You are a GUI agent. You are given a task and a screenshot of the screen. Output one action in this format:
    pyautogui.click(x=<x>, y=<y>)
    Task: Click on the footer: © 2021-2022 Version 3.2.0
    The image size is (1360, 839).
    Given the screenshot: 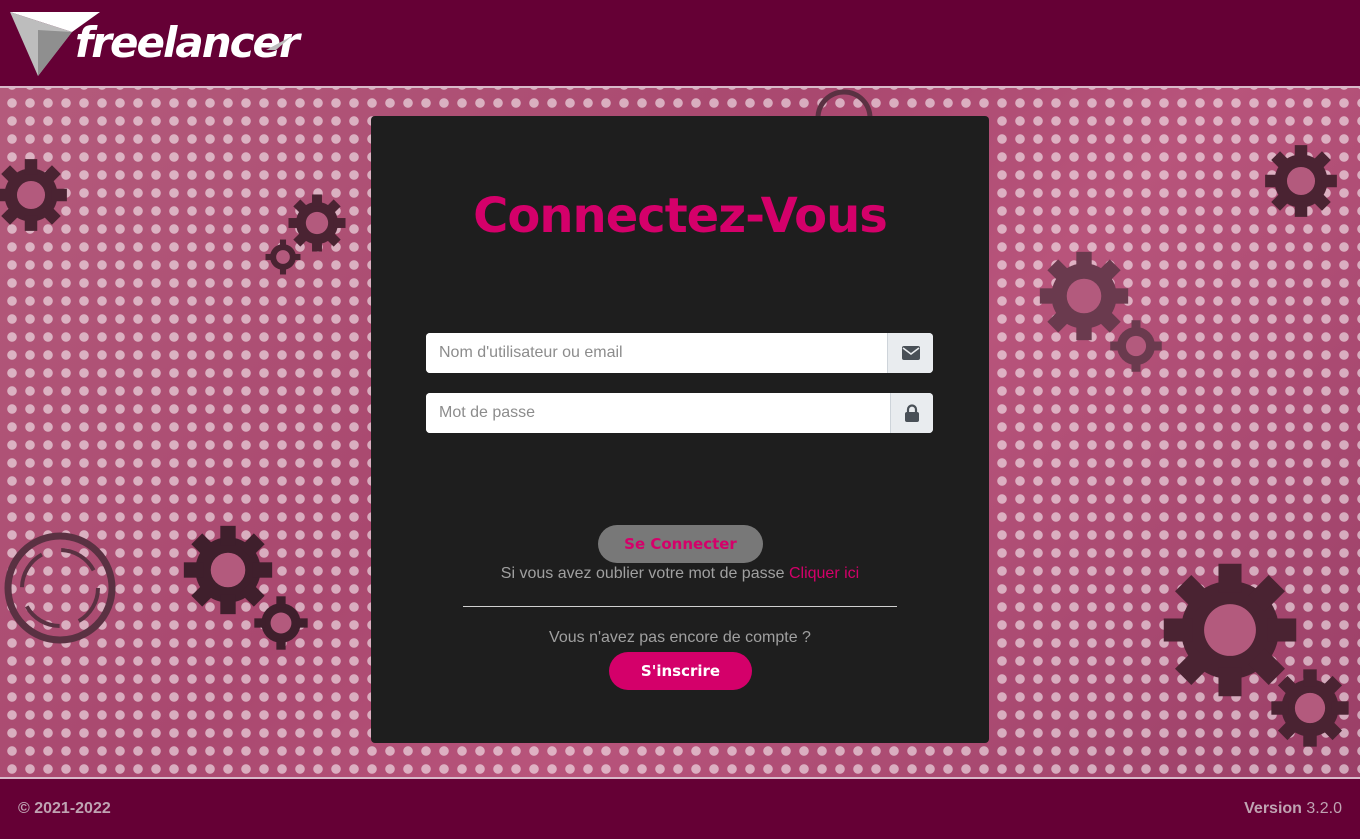 What is the action you would take?
    pyautogui.click(x=680, y=809)
    